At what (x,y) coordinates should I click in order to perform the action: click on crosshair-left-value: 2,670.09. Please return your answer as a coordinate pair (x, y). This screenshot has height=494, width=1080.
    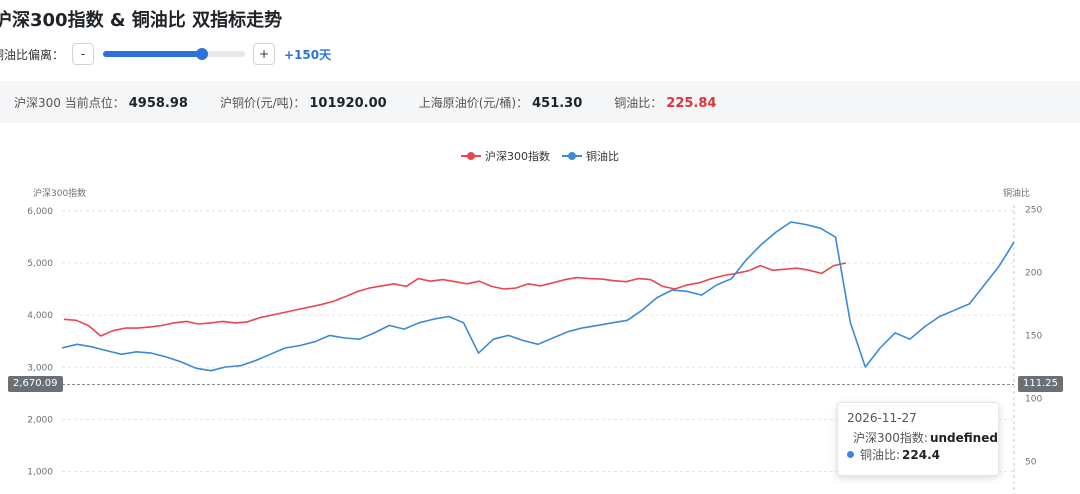
    Looking at the image, I should click on (35, 384).